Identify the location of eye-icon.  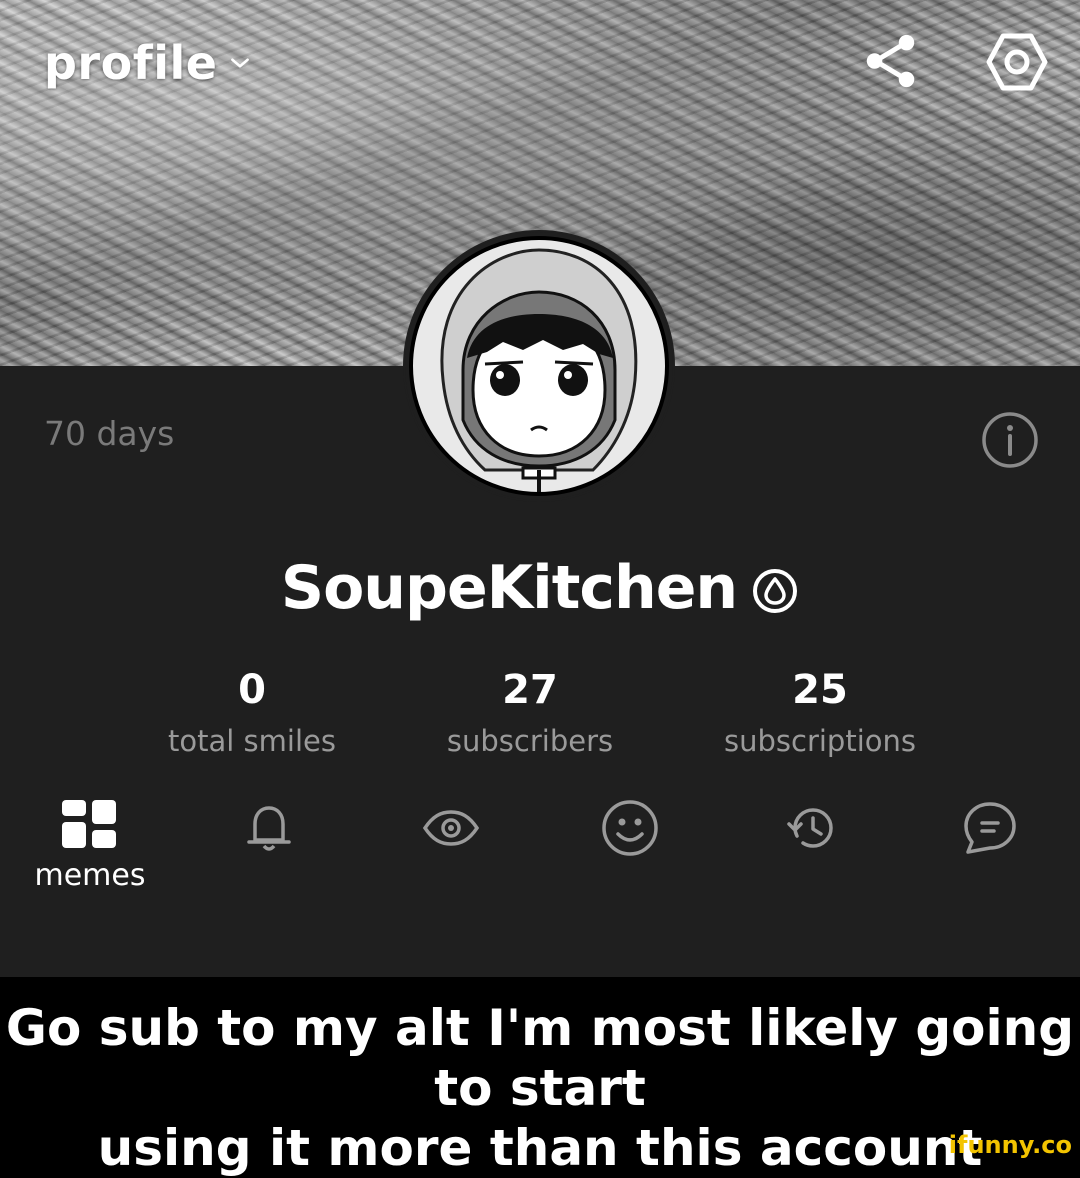
(451, 828).